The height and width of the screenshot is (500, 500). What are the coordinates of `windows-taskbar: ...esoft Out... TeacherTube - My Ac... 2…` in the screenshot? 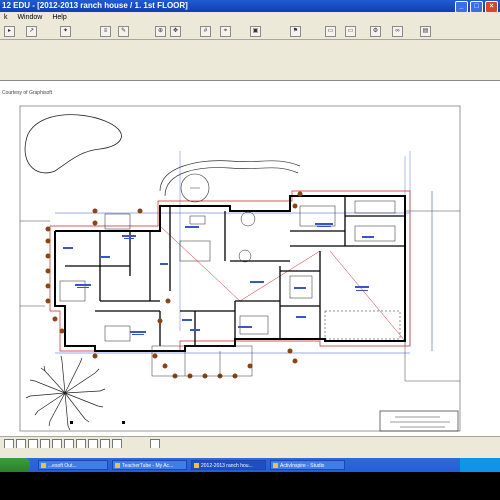 It's located at (250, 465).